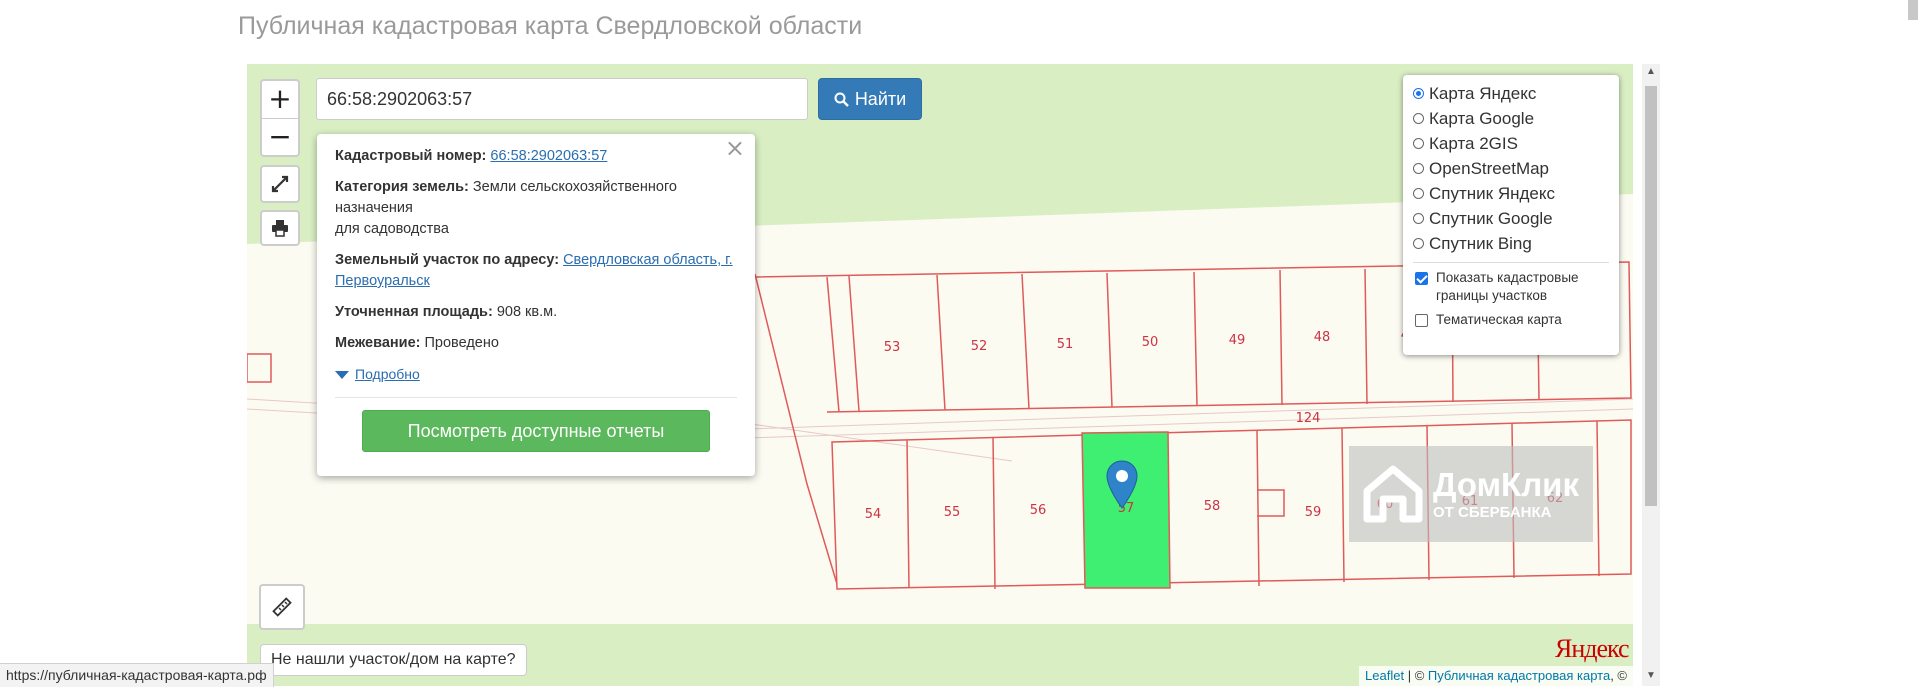 This screenshot has width=1920, height=687. Describe the element at coordinates (1507, 286) in the screenshot. I see `show-borders-label: Показать кадастровые границы участков` at that location.